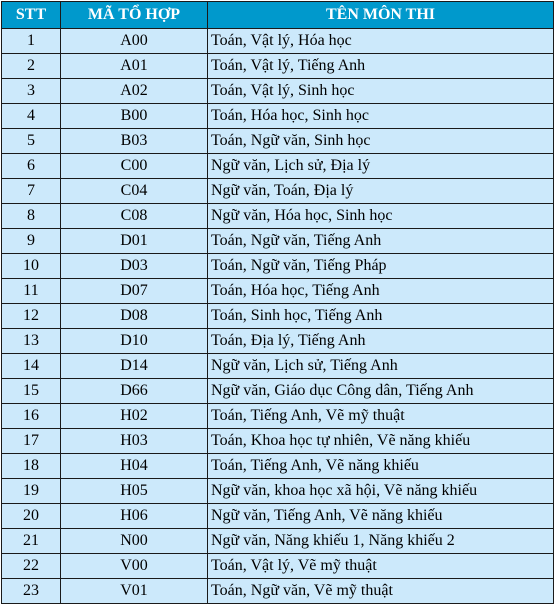 The image size is (558, 605). I want to click on cell-stt: 7, so click(31, 191).